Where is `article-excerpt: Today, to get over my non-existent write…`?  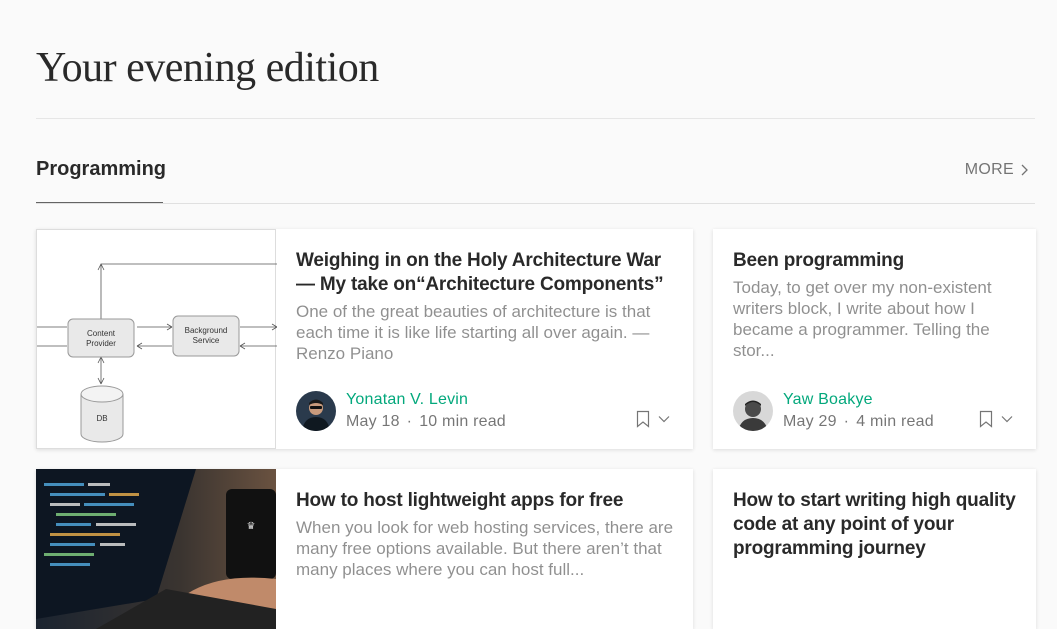 article-excerpt: Today, to get over my non-existent write… is located at coordinates (878, 319).